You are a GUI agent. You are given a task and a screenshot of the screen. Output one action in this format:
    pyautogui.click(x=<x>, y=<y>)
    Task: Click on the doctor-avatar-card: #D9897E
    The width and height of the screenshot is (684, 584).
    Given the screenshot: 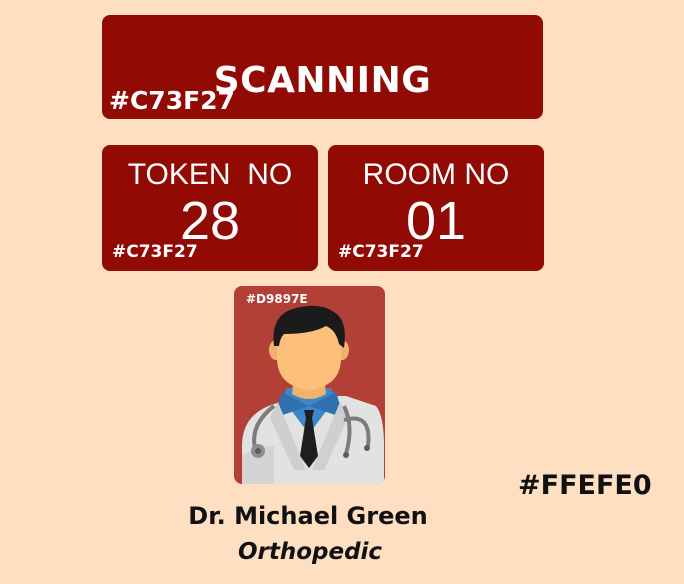 What is the action you would take?
    pyautogui.click(x=309, y=385)
    